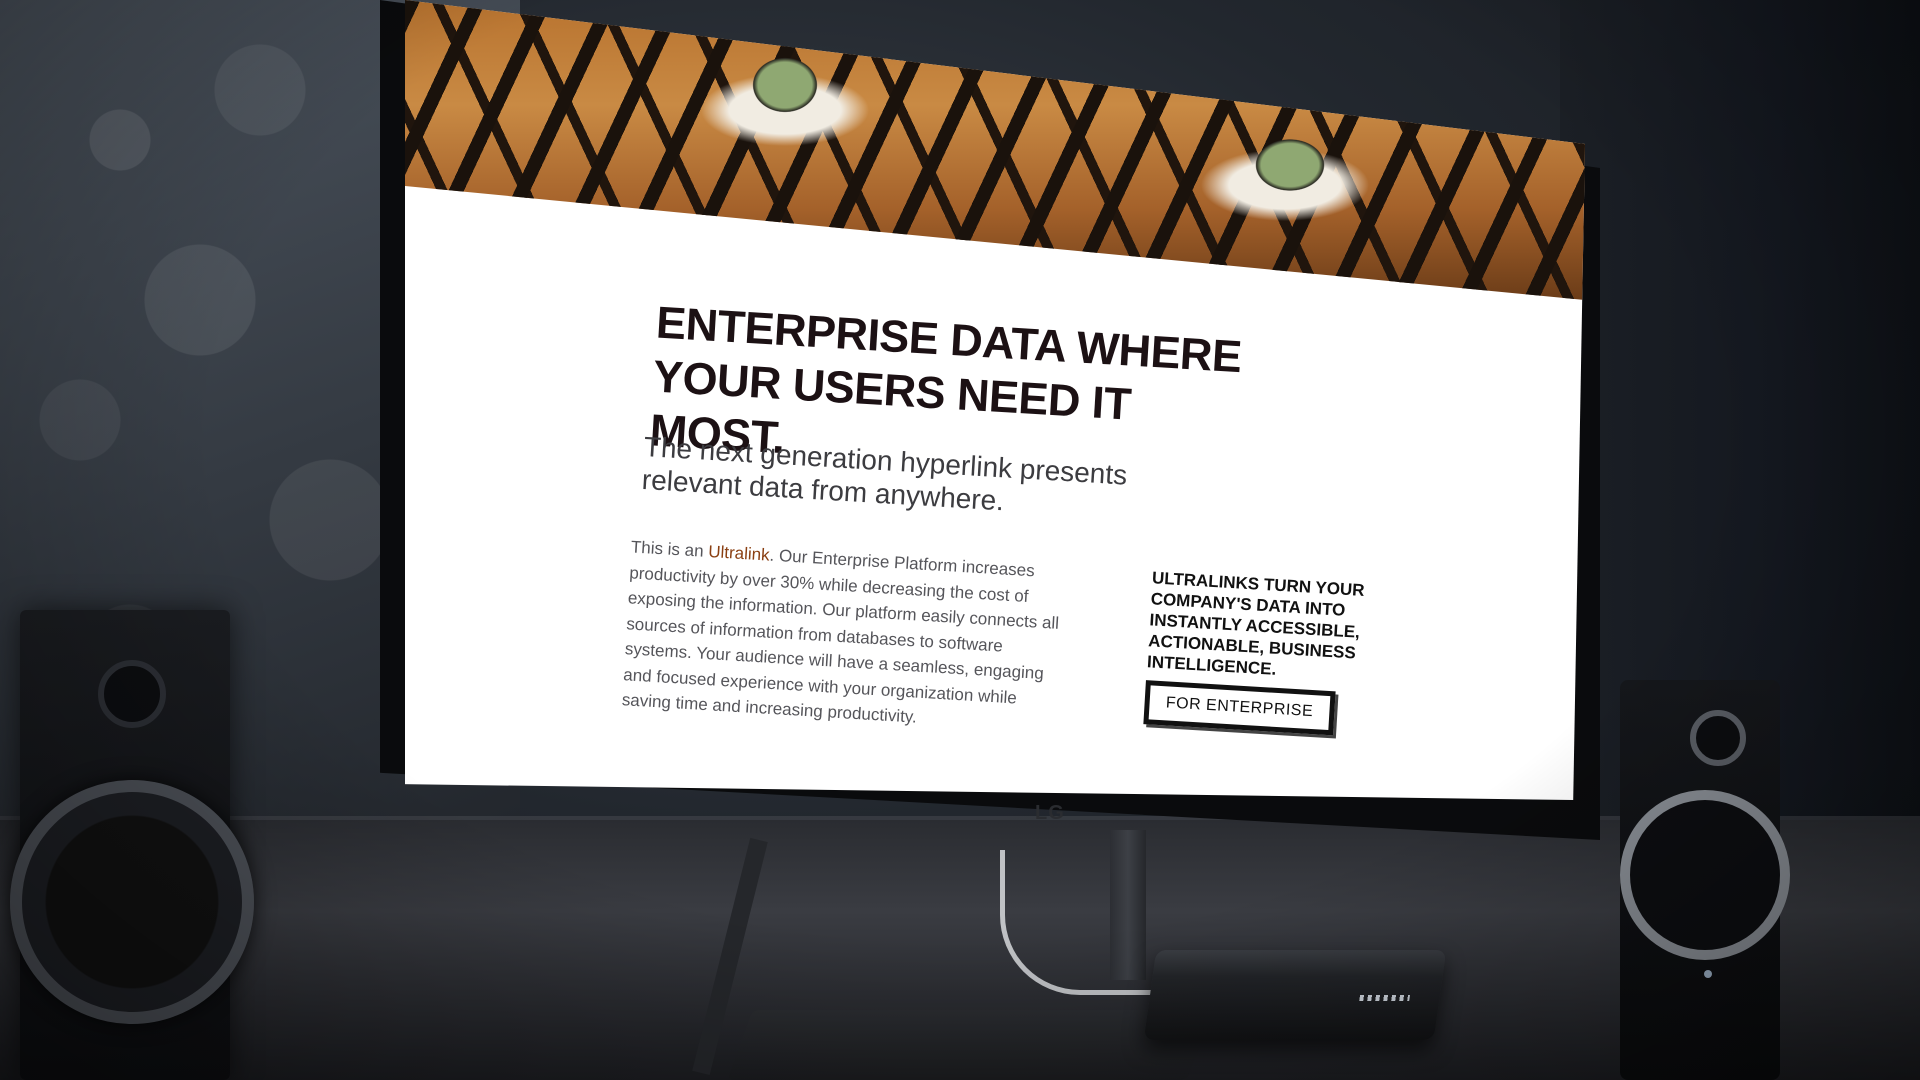 Image resolution: width=1920 pixels, height=1080 pixels. Describe the element at coordinates (739, 553) in the screenshot. I see `ultralink-link: Ultralink` at that location.